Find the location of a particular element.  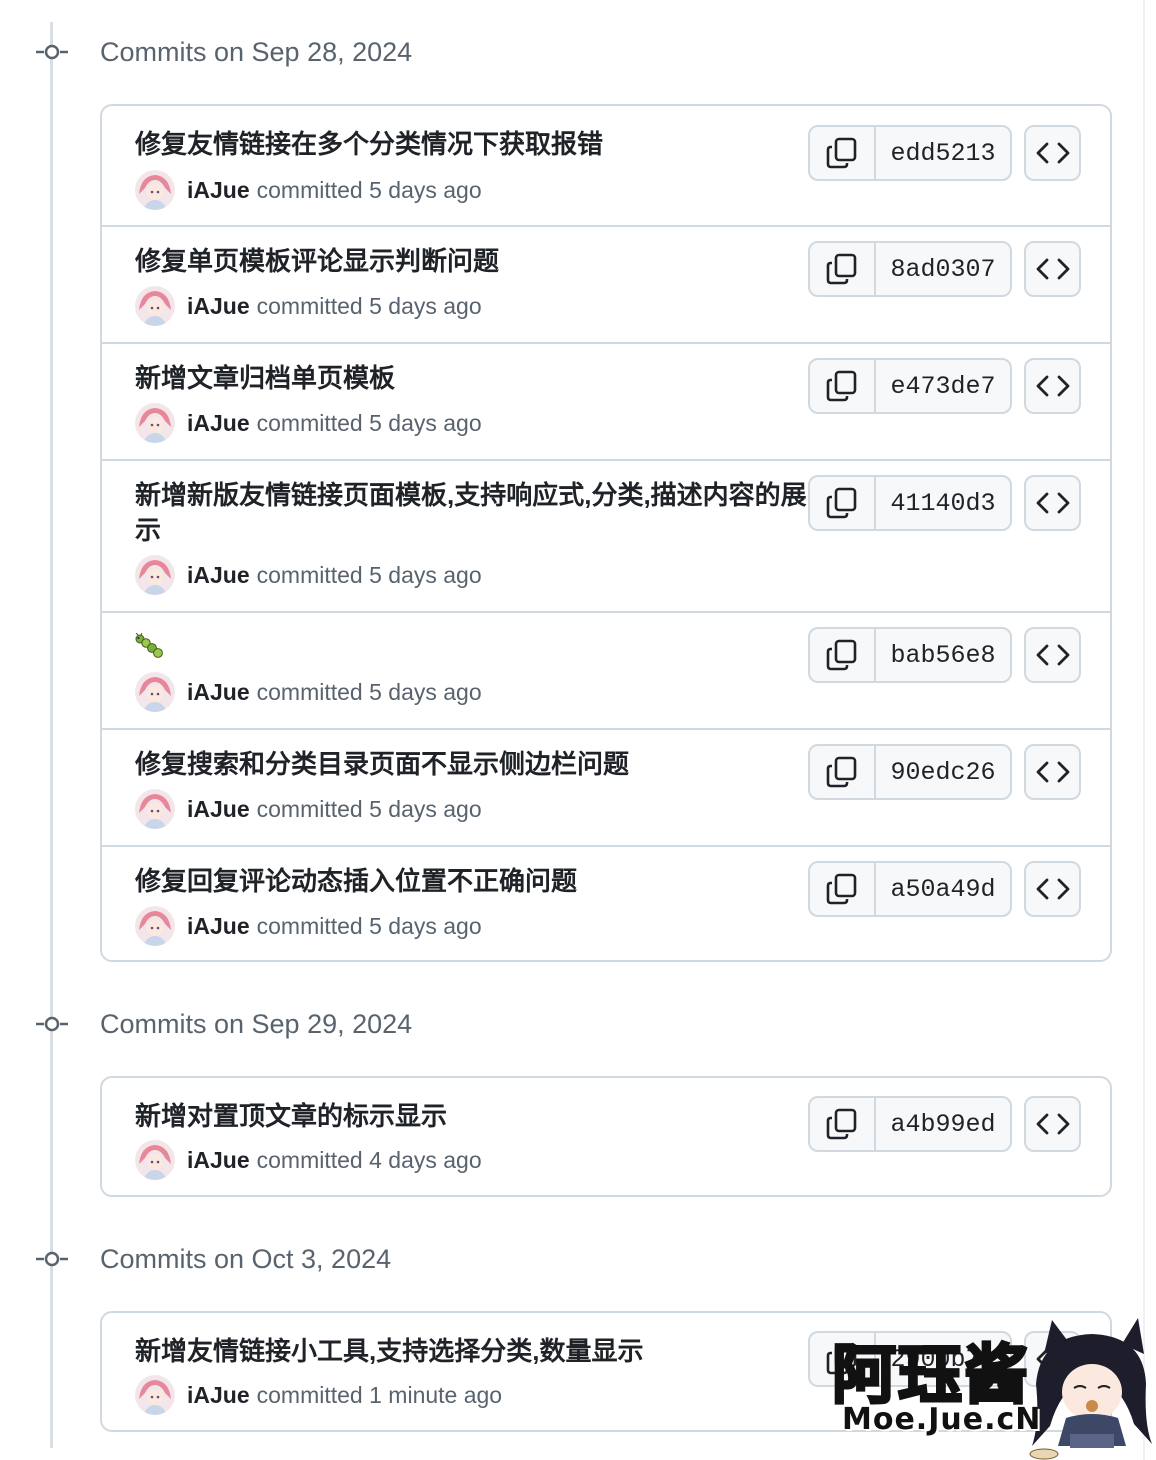

bug-emoji-icon is located at coordinates (149, 645).